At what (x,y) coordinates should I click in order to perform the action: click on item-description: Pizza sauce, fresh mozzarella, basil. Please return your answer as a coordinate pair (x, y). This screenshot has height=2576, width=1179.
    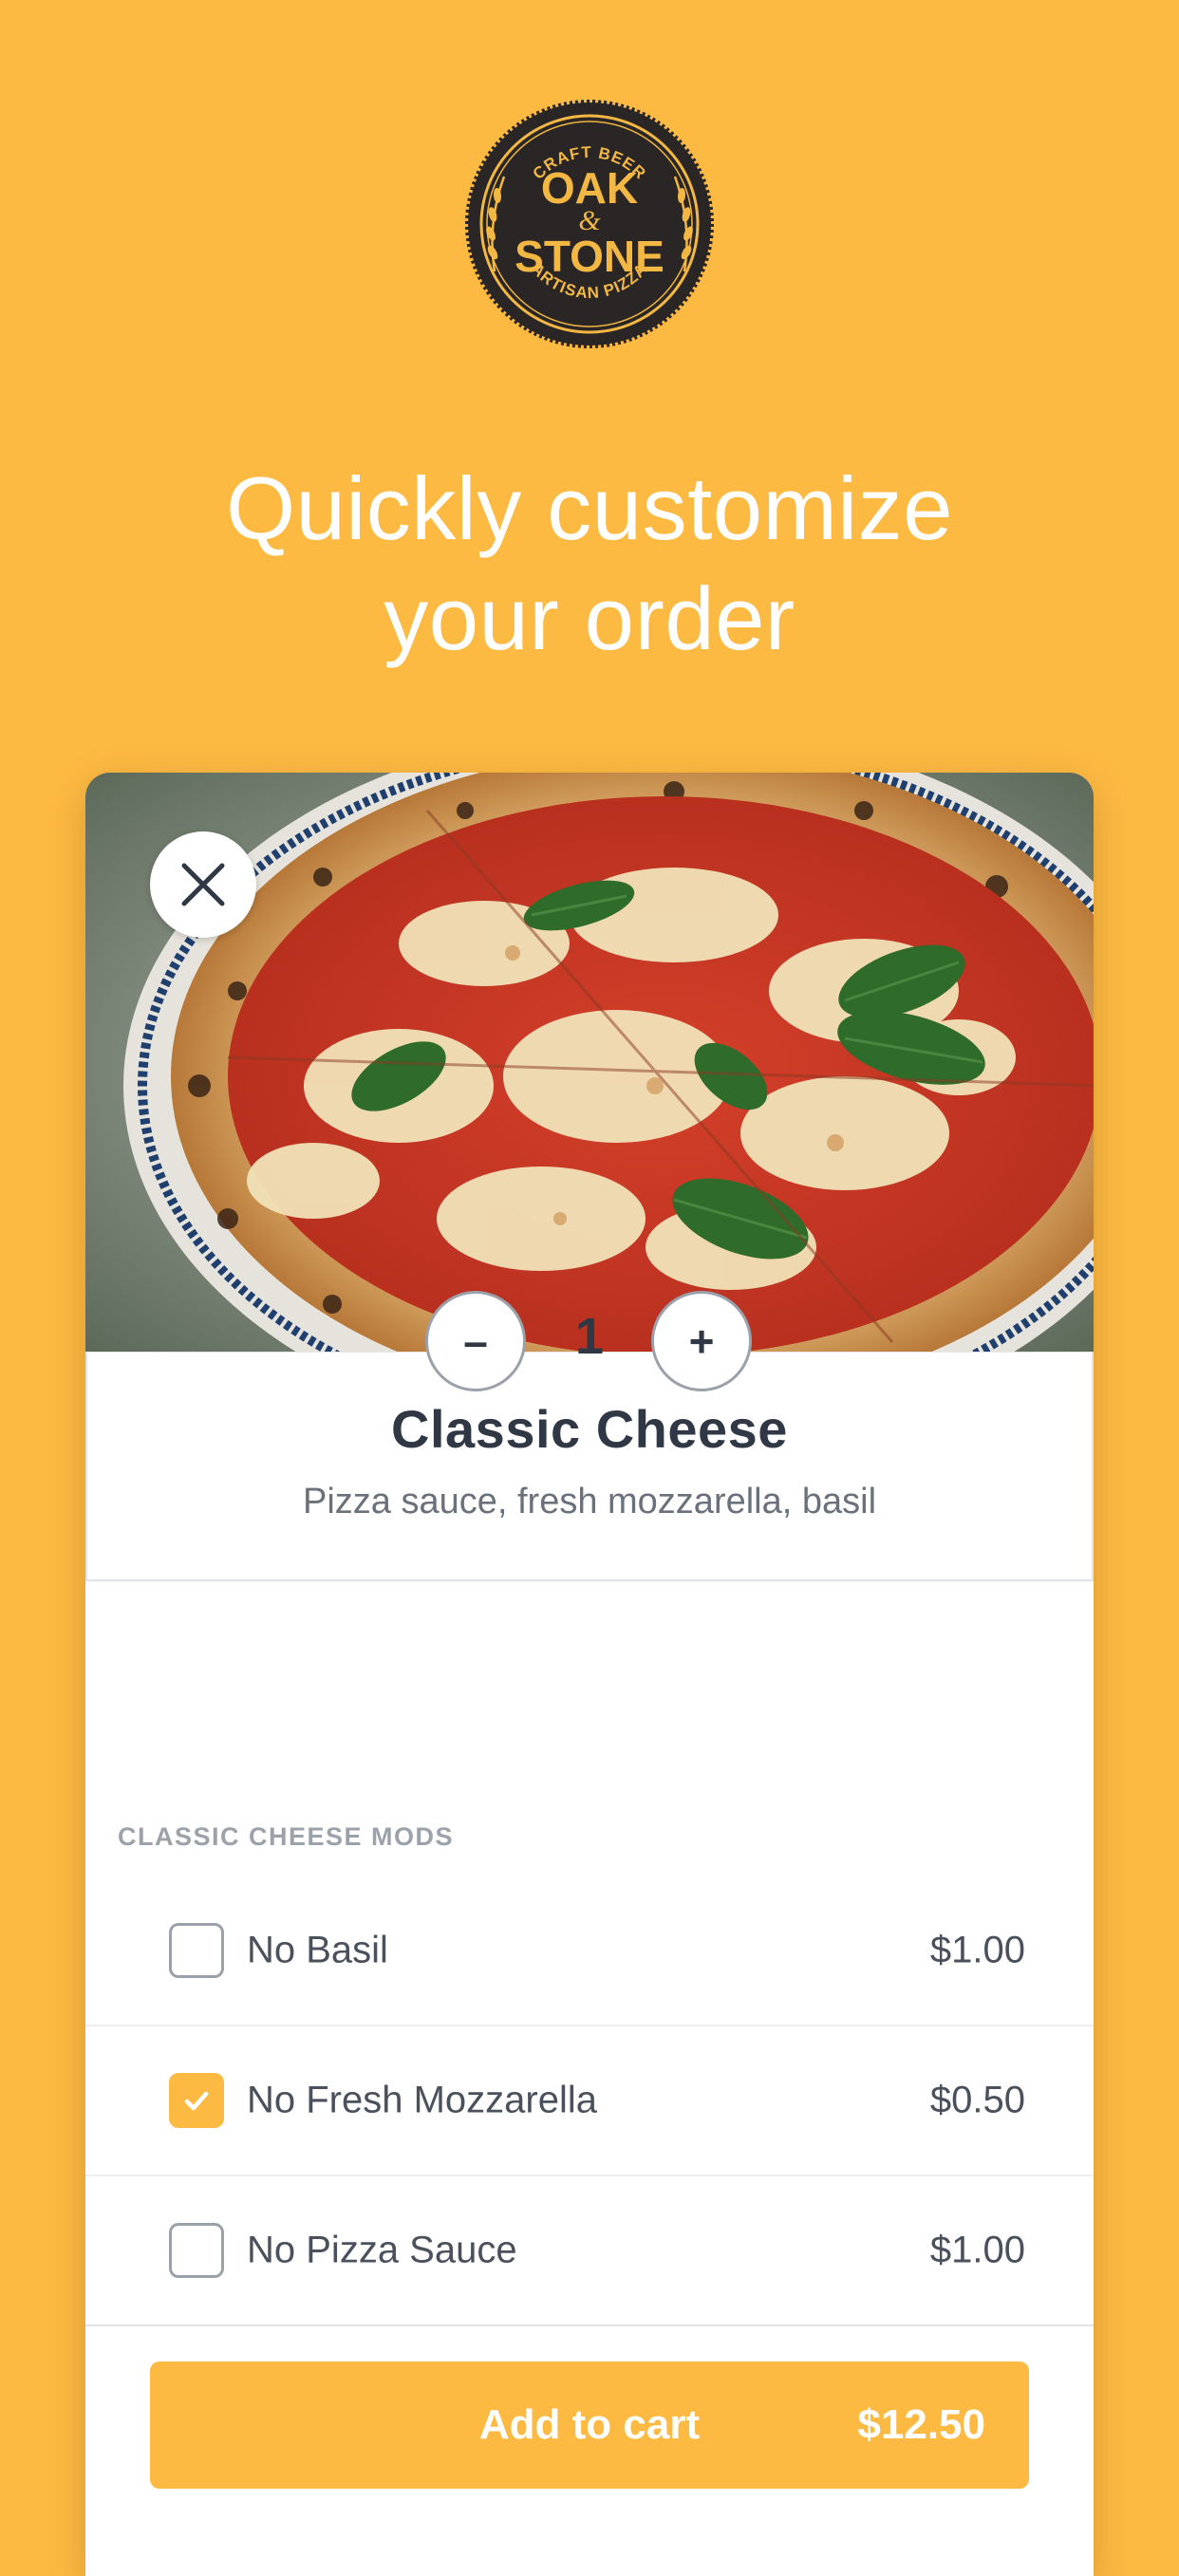
    Looking at the image, I should click on (589, 1501).